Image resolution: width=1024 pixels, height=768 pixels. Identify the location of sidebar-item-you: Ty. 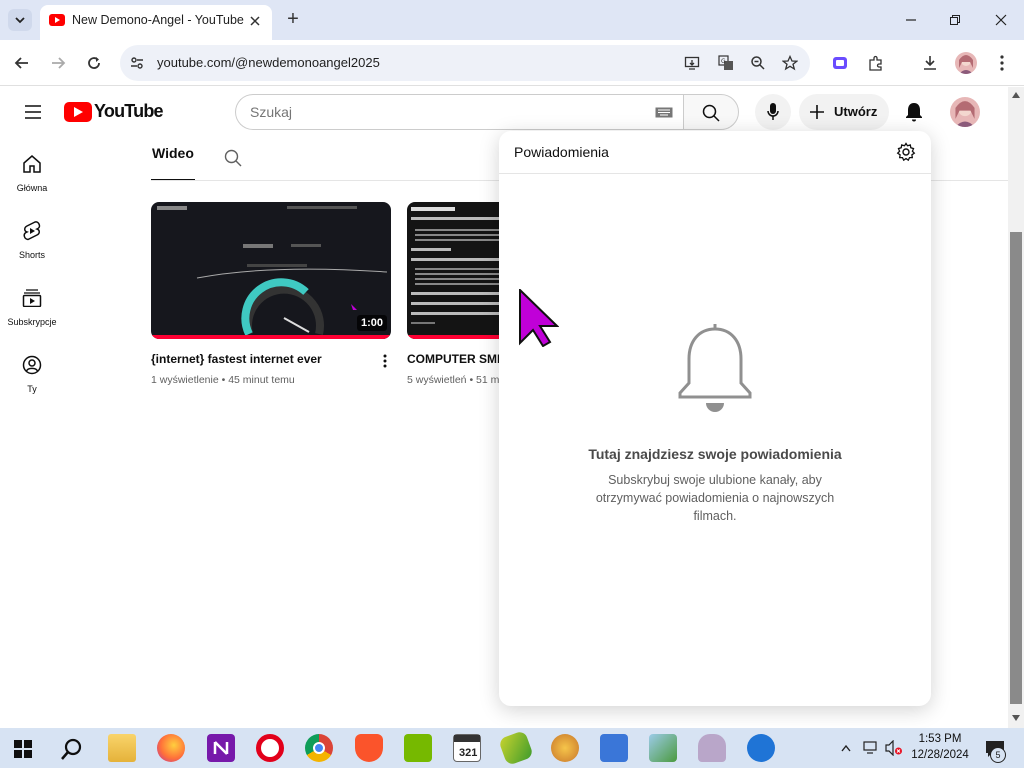
(32, 378).